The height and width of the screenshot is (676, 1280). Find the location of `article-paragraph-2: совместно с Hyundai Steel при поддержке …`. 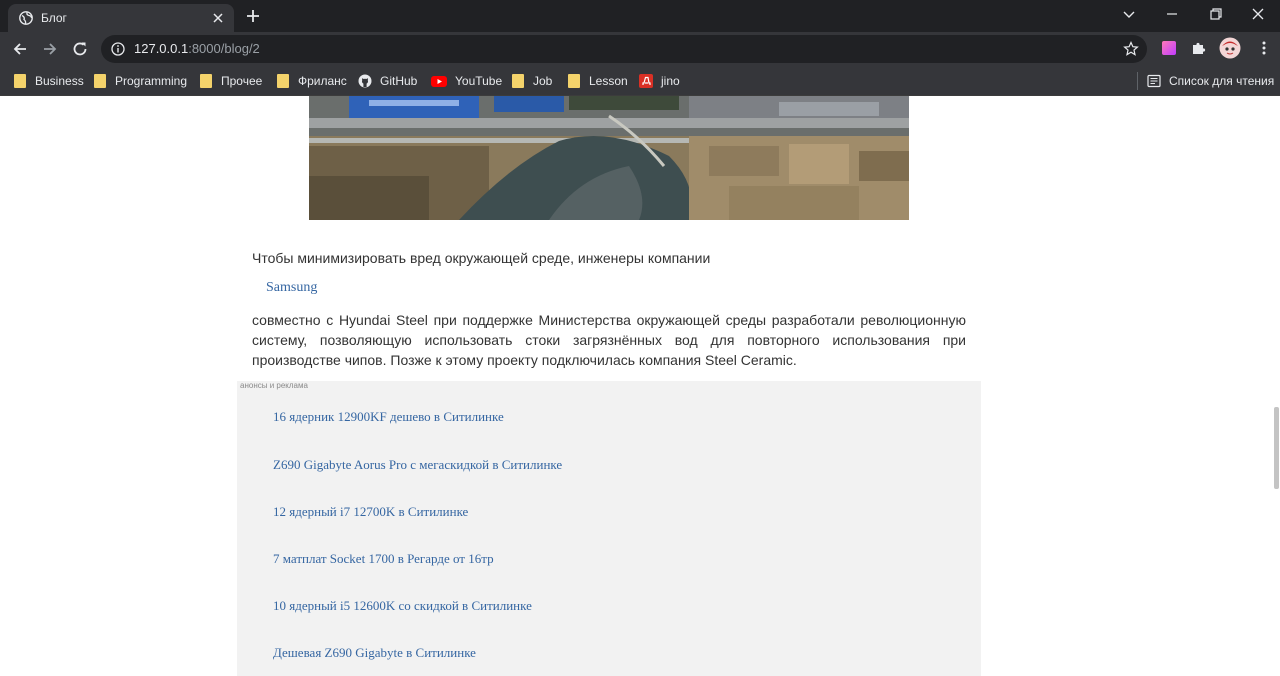

article-paragraph-2: совместно с Hyundai Steel при поддержке … is located at coordinates (609, 340).